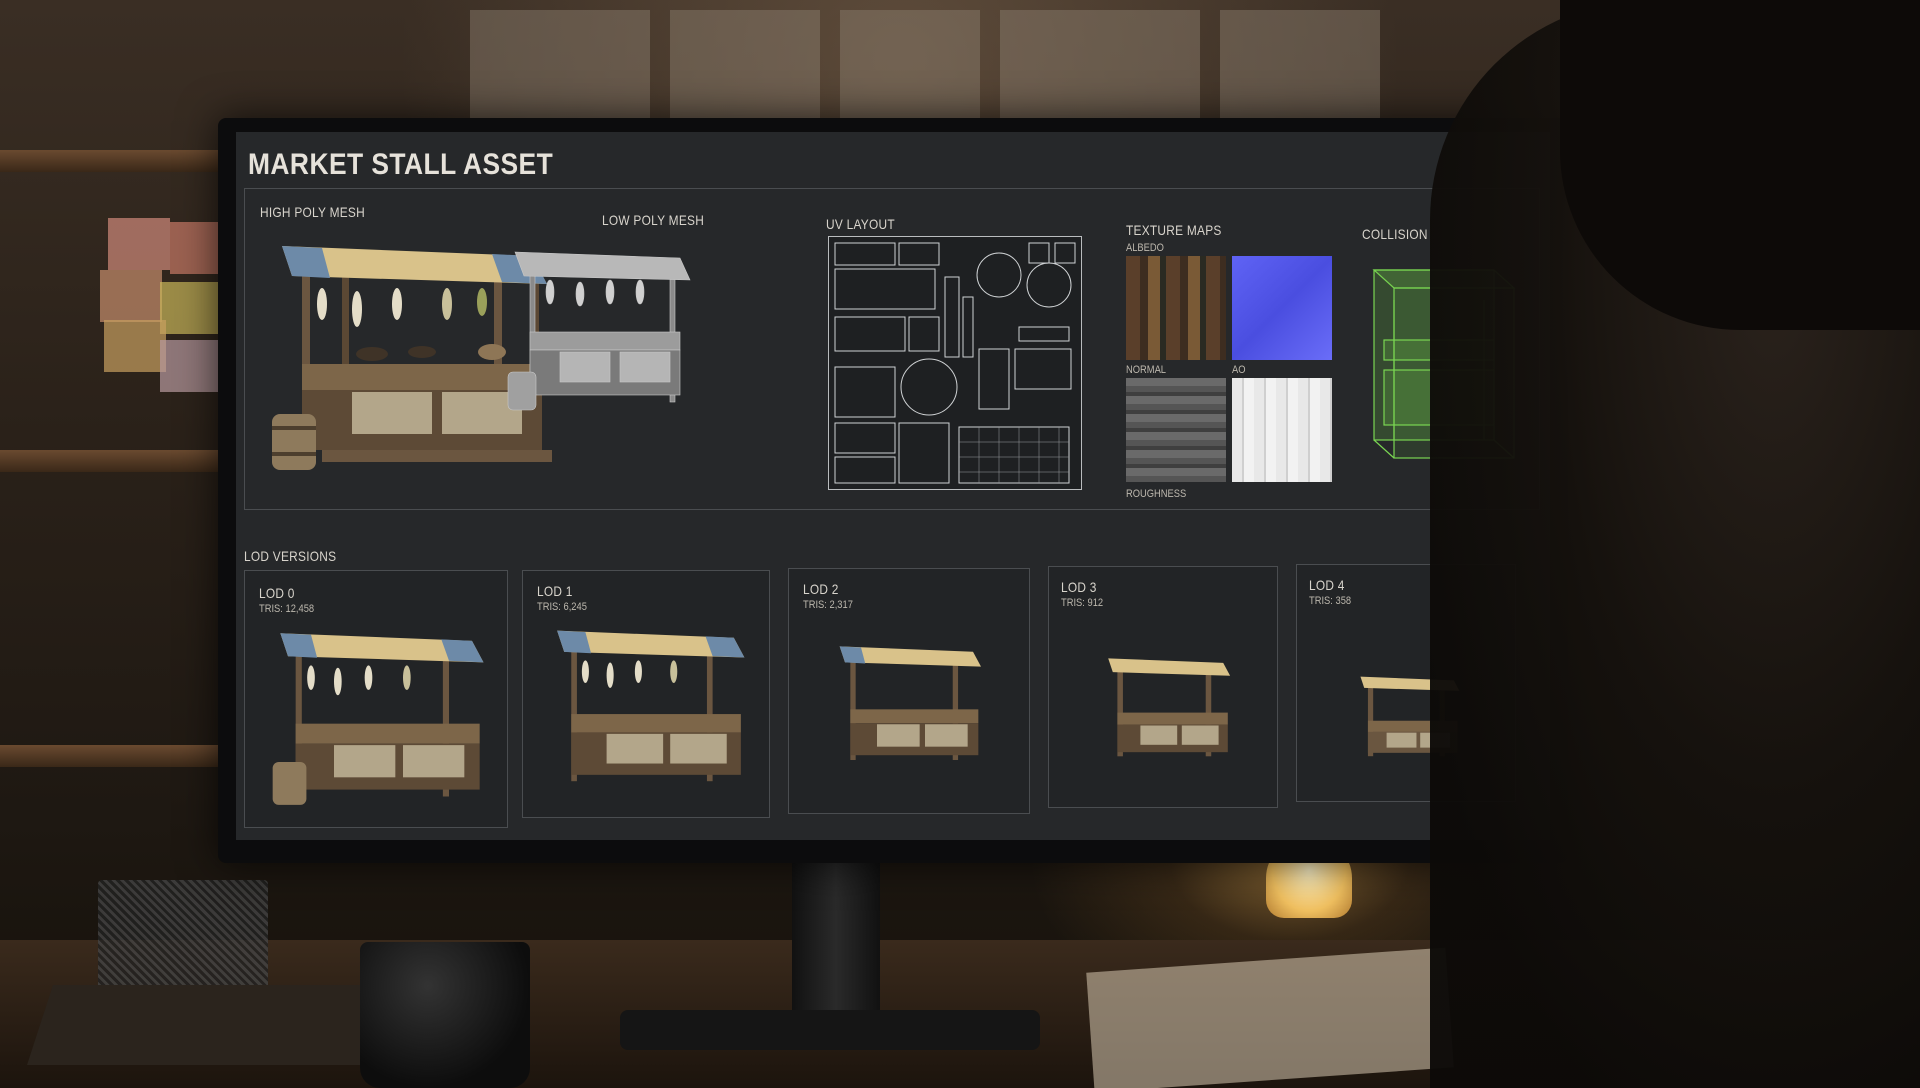  I want to click on lod2-stall-model, so click(910, 703).